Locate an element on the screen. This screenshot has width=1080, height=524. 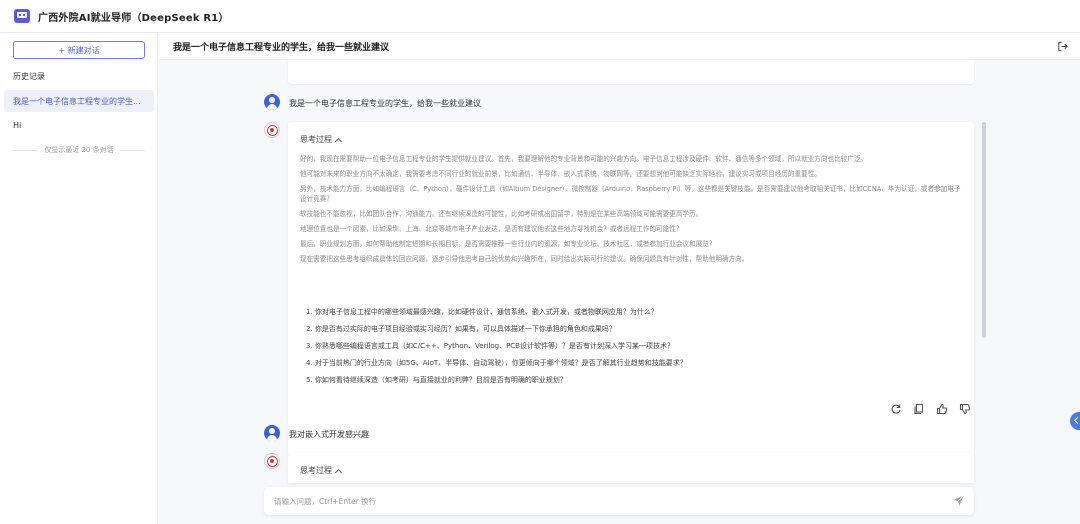
app-topbar: 广西外院AI就业导师（DeepSeek R1） is located at coordinates (540, 16).